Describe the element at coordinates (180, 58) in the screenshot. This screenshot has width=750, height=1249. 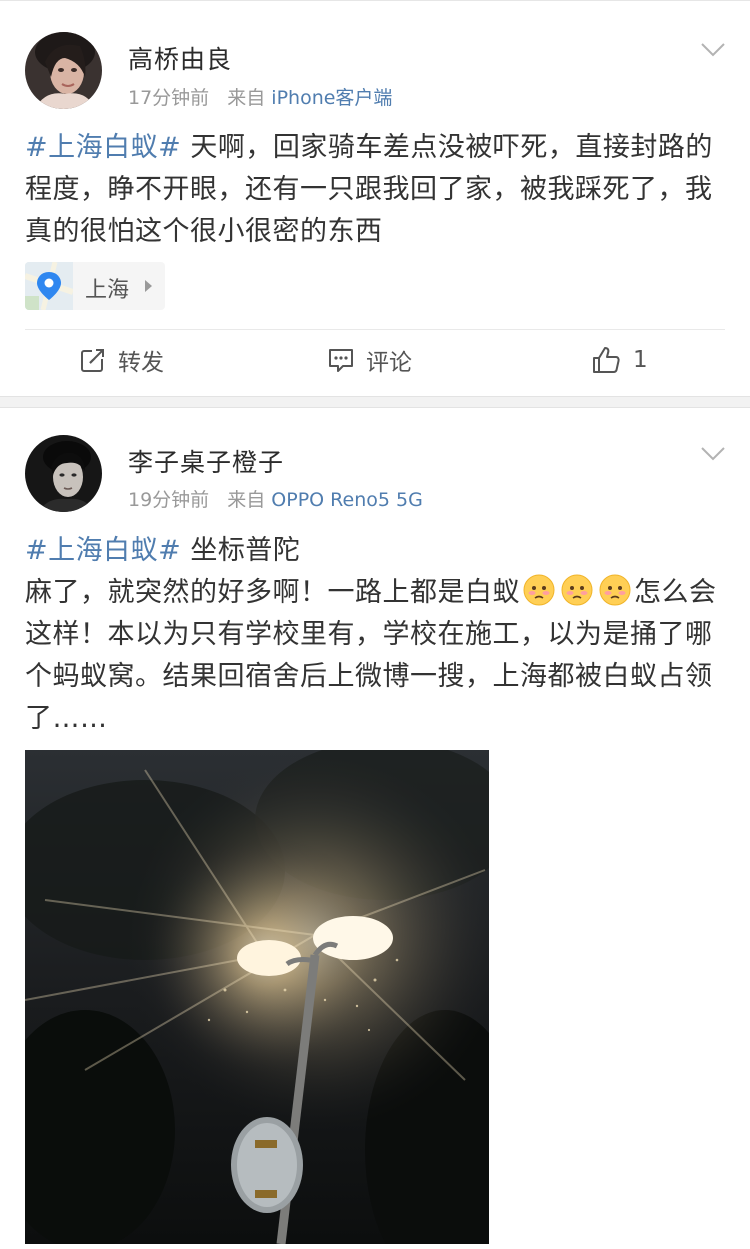
I see `username: 高桥由良` at that location.